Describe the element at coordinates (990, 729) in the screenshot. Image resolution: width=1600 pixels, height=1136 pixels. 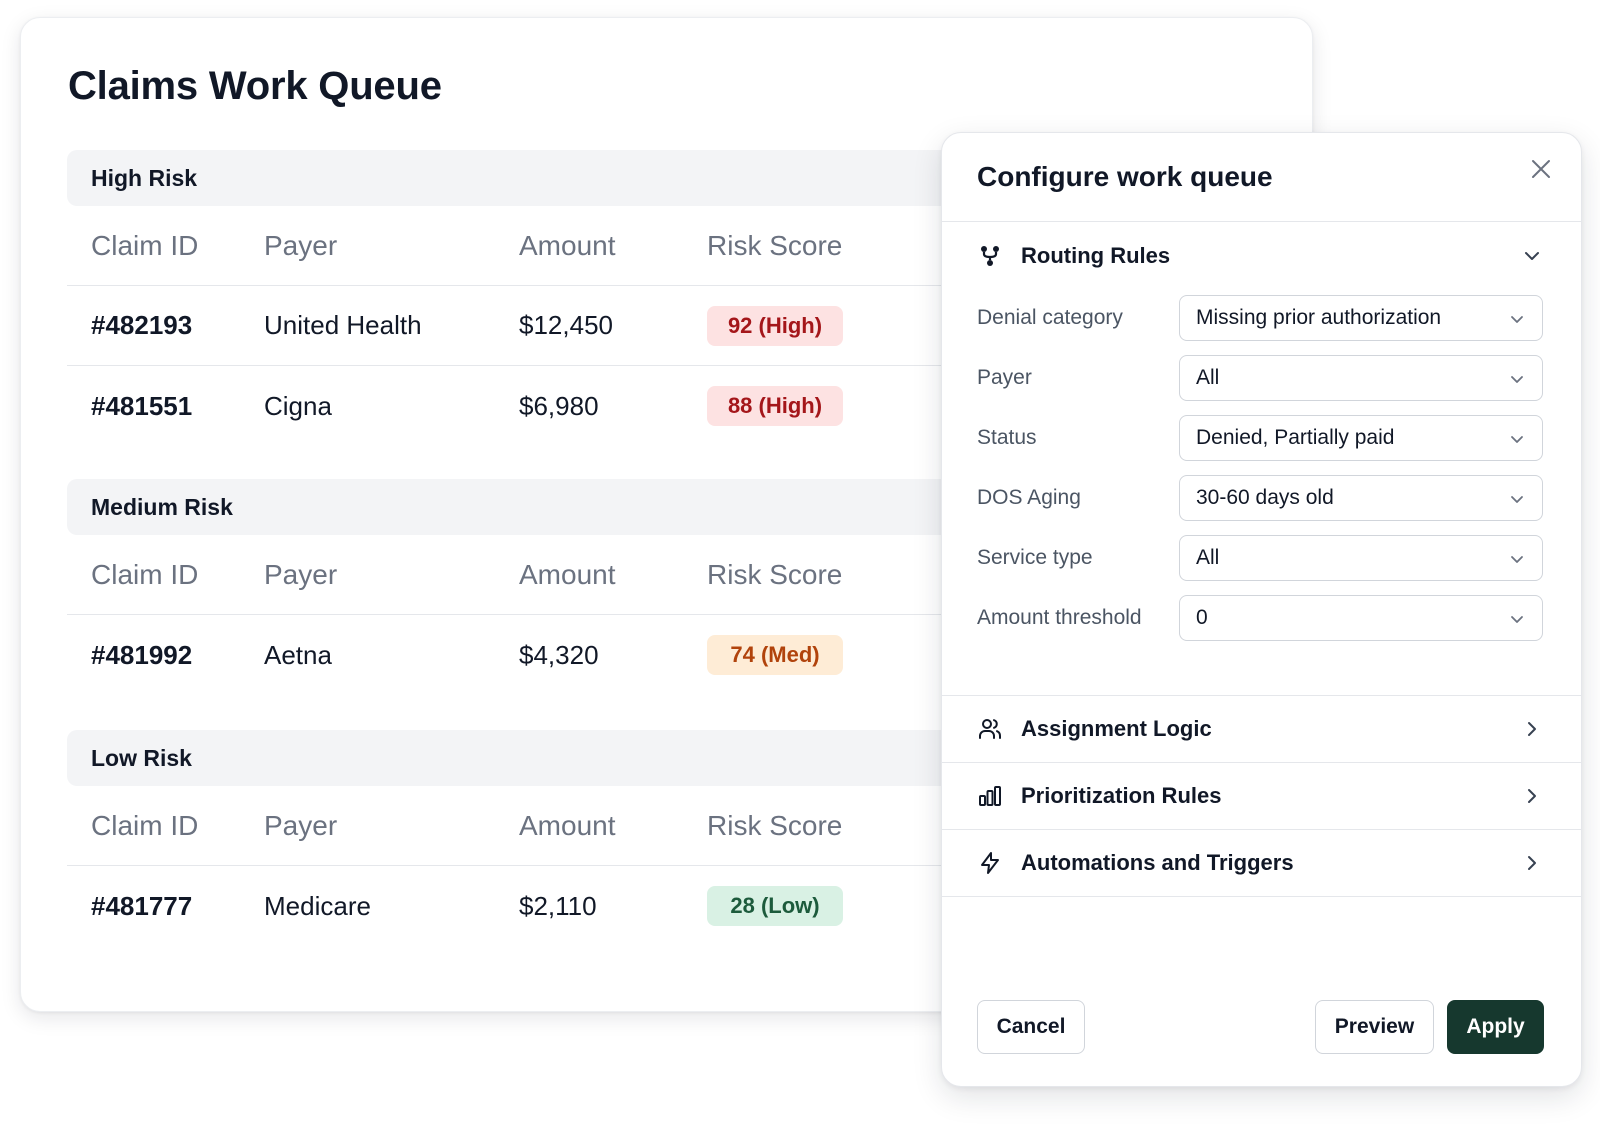
I see `users-icon` at that location.